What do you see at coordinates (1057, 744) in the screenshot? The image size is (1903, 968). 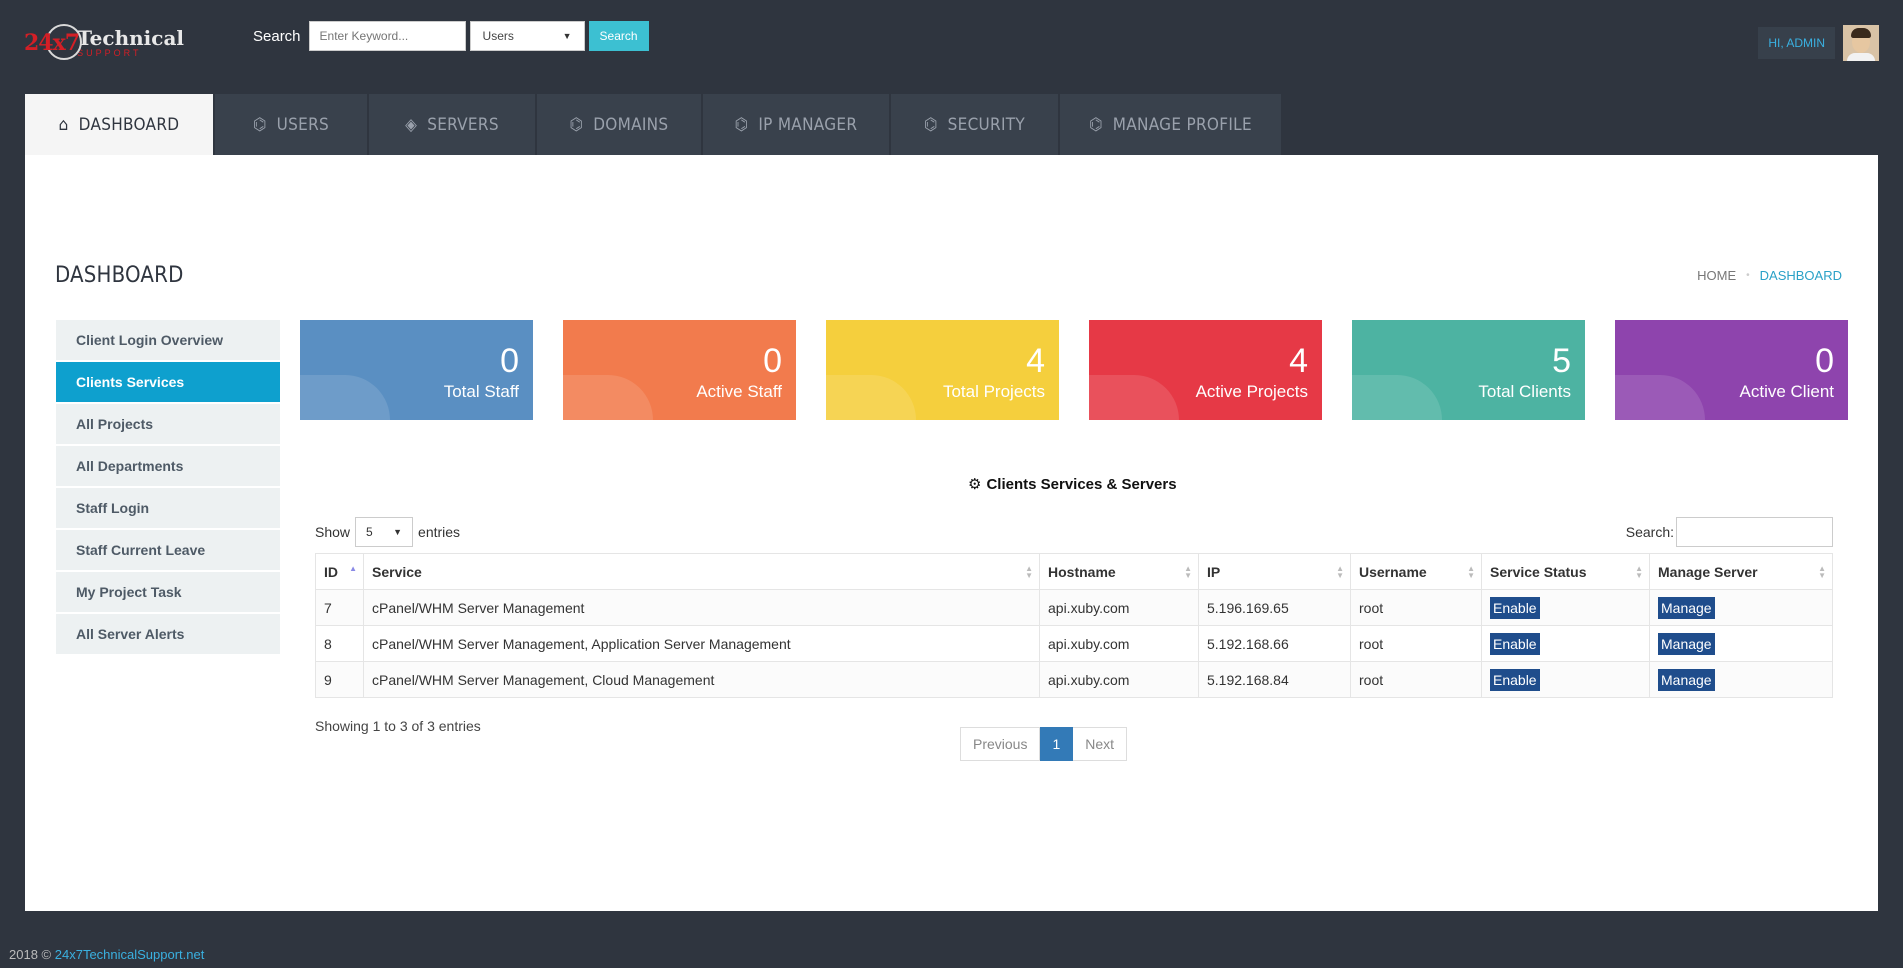 I see `pagination-page-1: 1` at bounding box center [1057, 744].